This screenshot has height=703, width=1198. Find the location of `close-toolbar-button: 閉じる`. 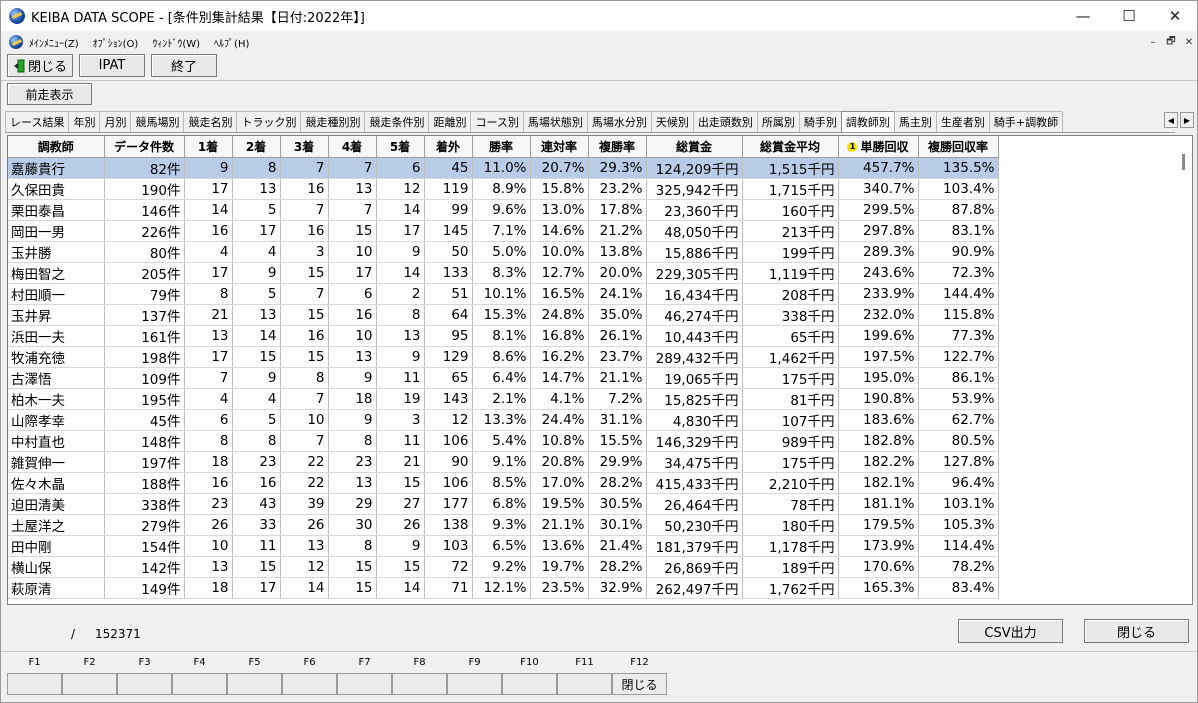

close-toolbar-button: 閉じる is located at coordinates (40, 65).